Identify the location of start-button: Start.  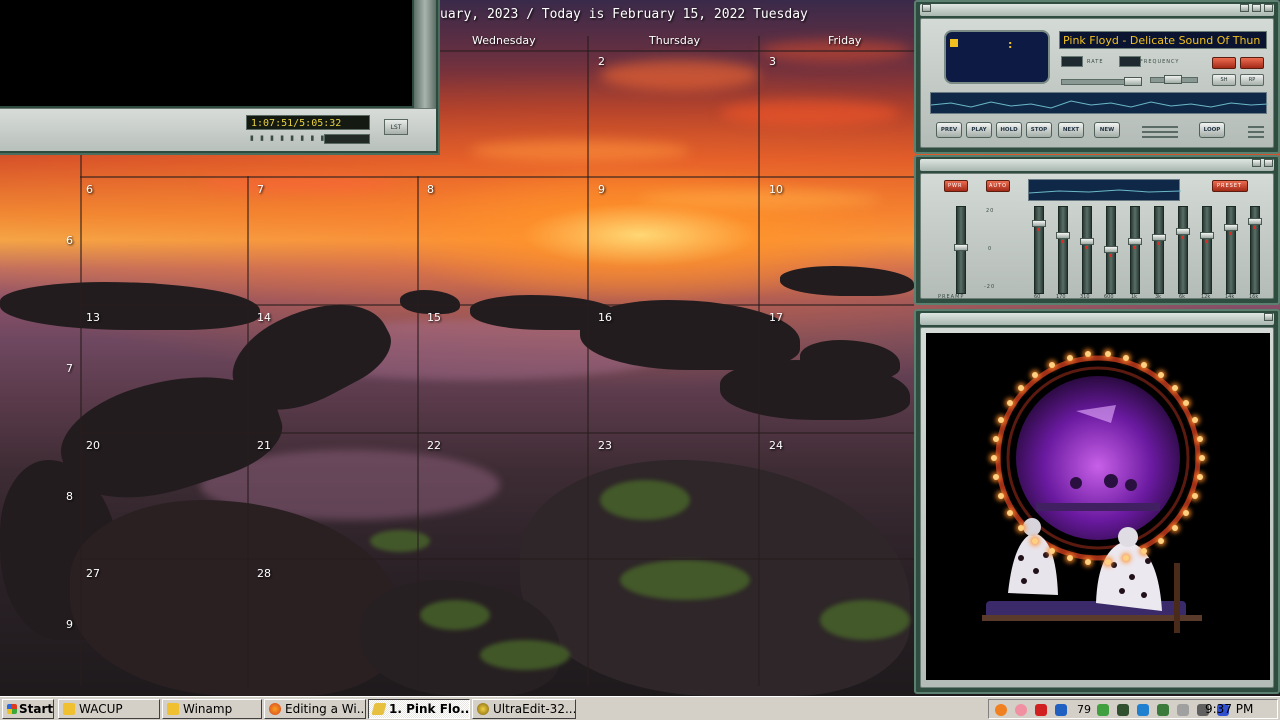
(28, 709).